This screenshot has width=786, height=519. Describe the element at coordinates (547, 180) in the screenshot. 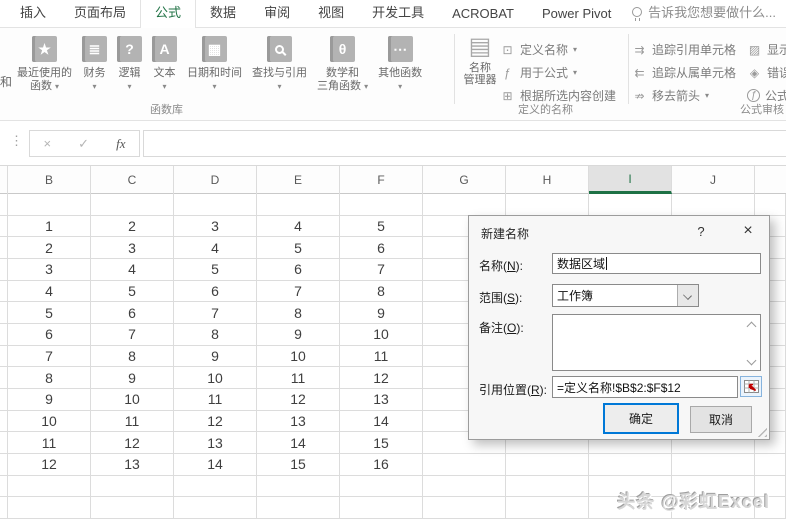

I see `column-header-H: H` at that location.